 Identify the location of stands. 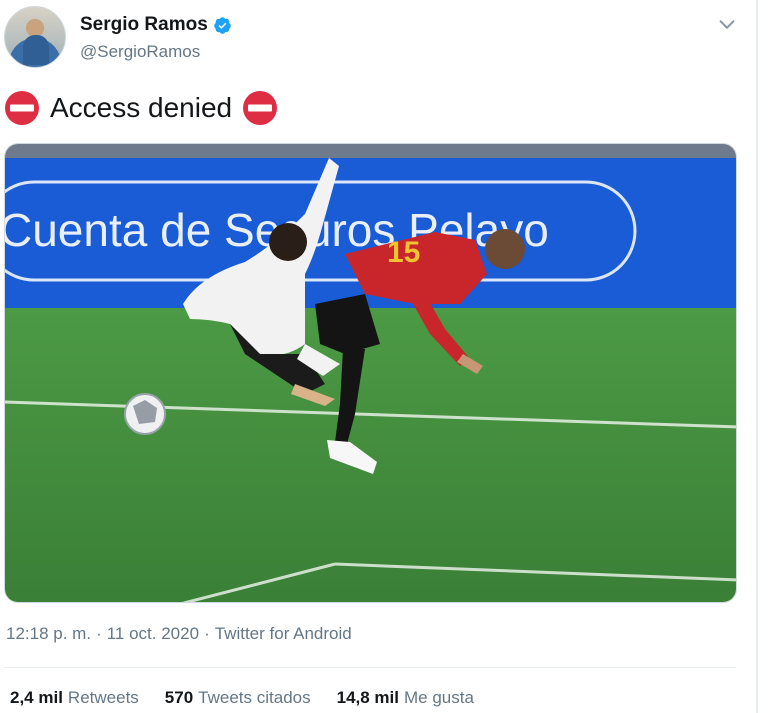
(370, 151).